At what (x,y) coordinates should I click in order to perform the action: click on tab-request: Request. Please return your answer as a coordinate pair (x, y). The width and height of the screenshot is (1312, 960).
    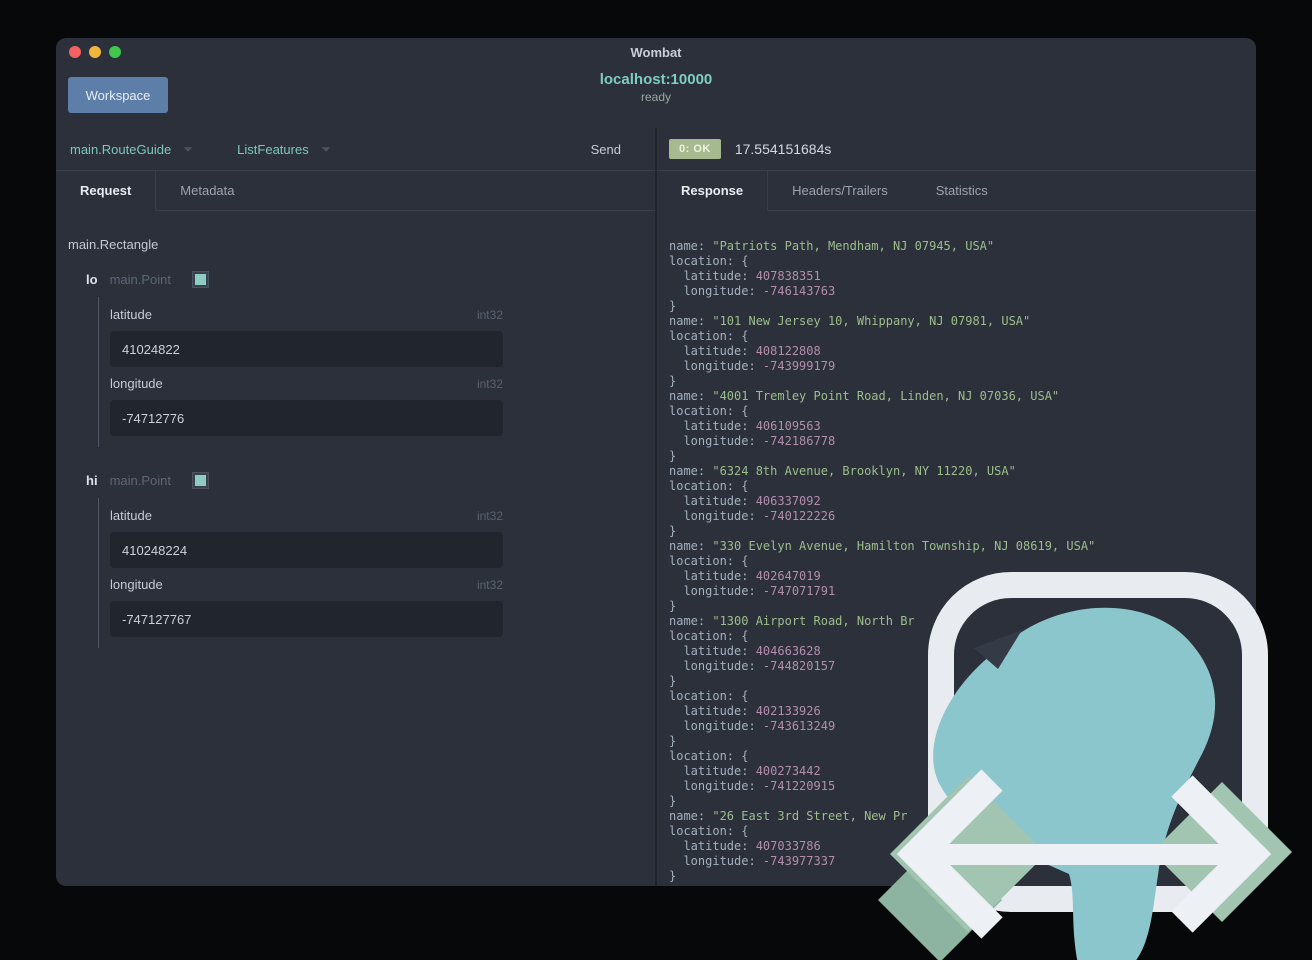
    Looking at the image, I should click on (106, 191).